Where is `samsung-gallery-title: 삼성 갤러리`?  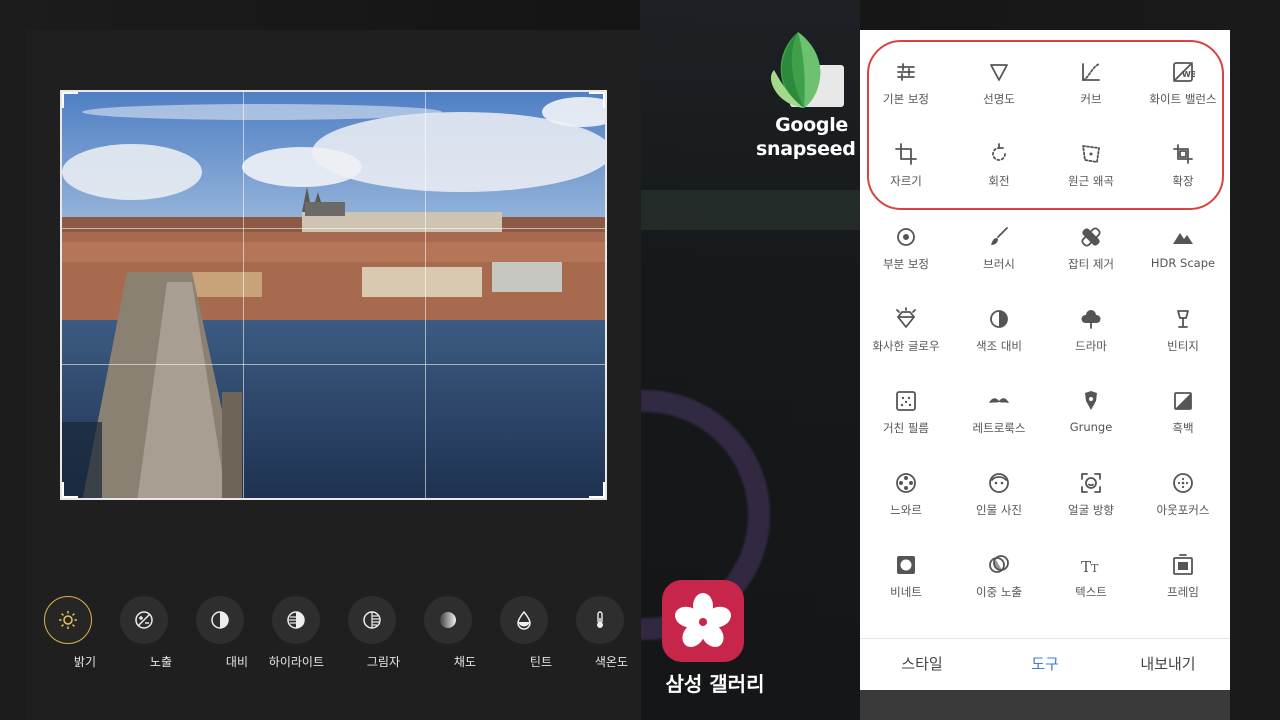 samsung-gallery-title: 삼성 갤러리 is located at coordinates (715, 684).